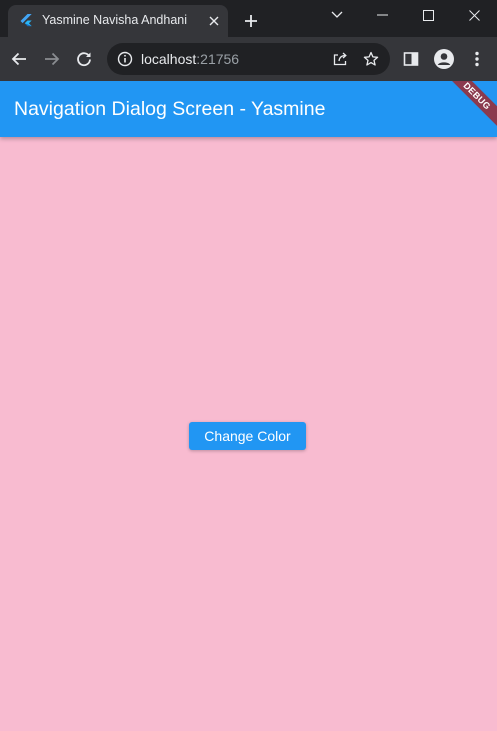  I want to click on chevron-down-icon, so click(337, 14).